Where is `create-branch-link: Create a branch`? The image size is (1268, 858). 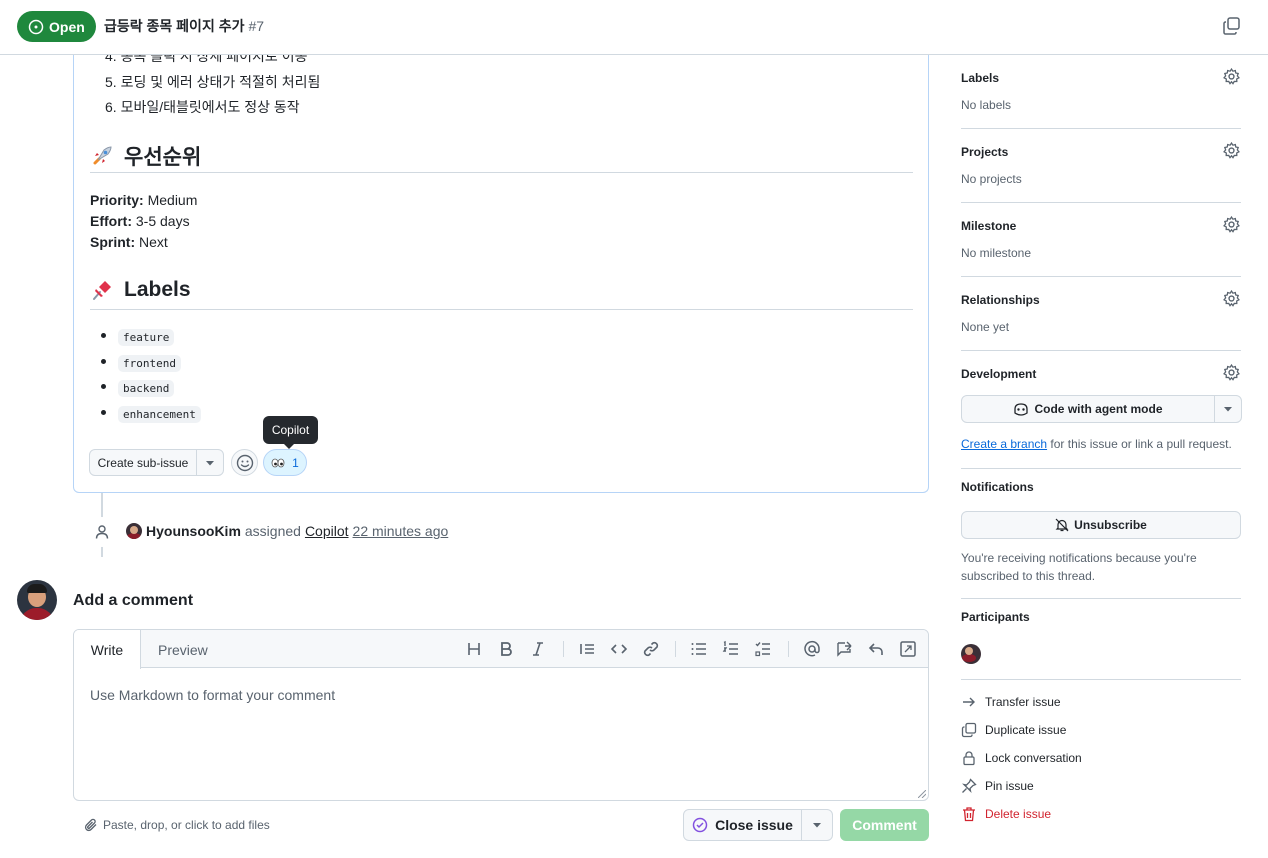 create-branch-link: Create a branch is located at coordinates (1004, 444).